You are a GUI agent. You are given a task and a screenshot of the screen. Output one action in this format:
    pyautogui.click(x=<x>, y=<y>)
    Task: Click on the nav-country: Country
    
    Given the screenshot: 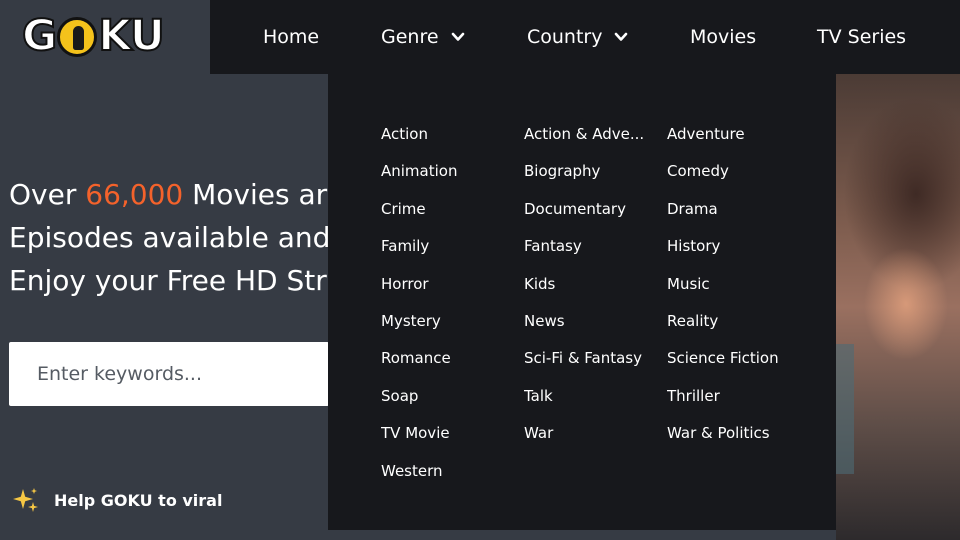 What is the action you would take?
    pyautogui.click(x=577, y=37)
    